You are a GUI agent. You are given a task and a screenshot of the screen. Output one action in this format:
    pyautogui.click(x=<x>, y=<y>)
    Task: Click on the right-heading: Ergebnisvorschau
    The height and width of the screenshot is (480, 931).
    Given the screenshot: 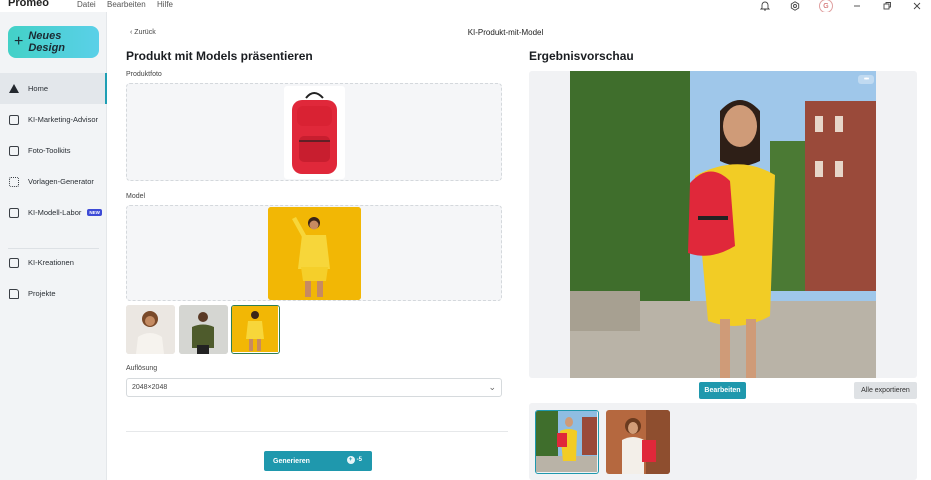 What is the action you would take?
    pyautogui.click(x=581, y=56)
    